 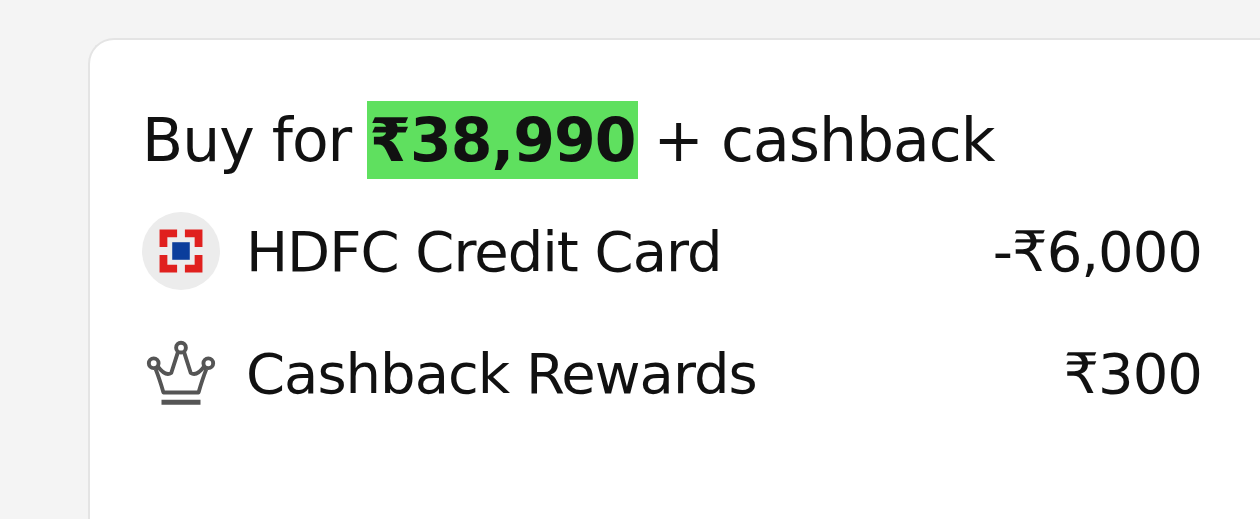 What do you see at coordinates (824, 140) in the screenshot?
I see `heading-text: + cashback` at bounding box center [824, 140].